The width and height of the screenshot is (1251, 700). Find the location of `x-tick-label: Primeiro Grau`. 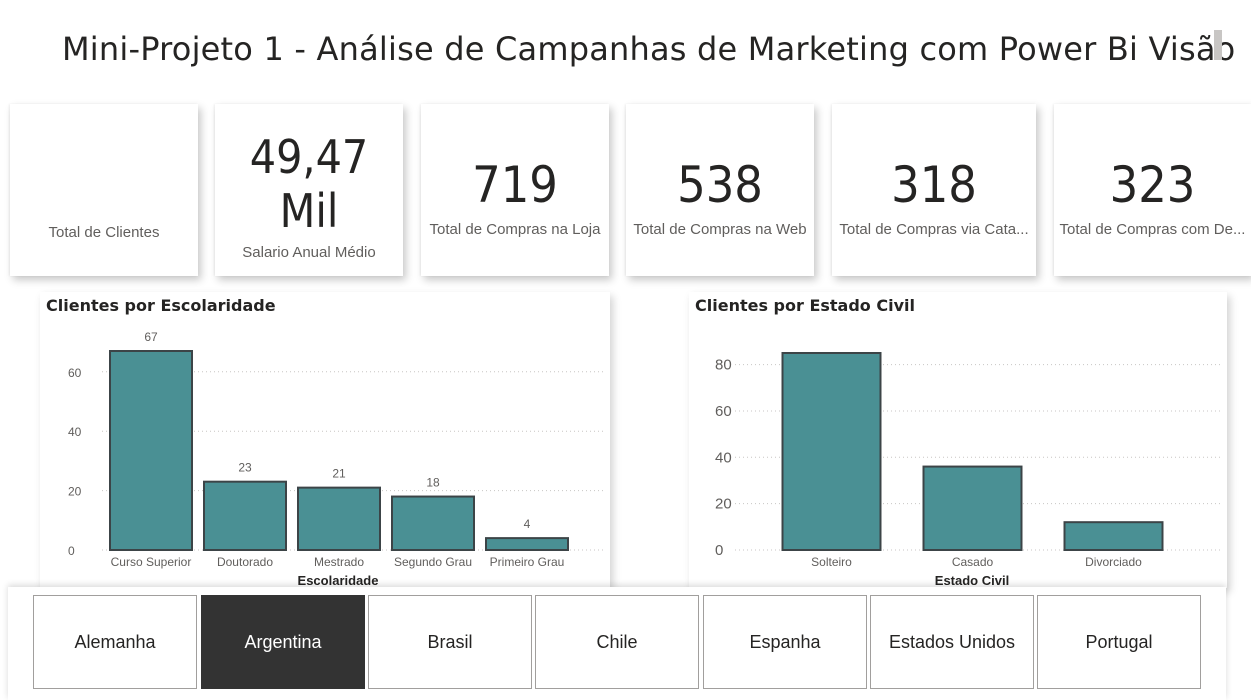

x-tick-label: Primeiro Grau is located at coordinates (527, 562).